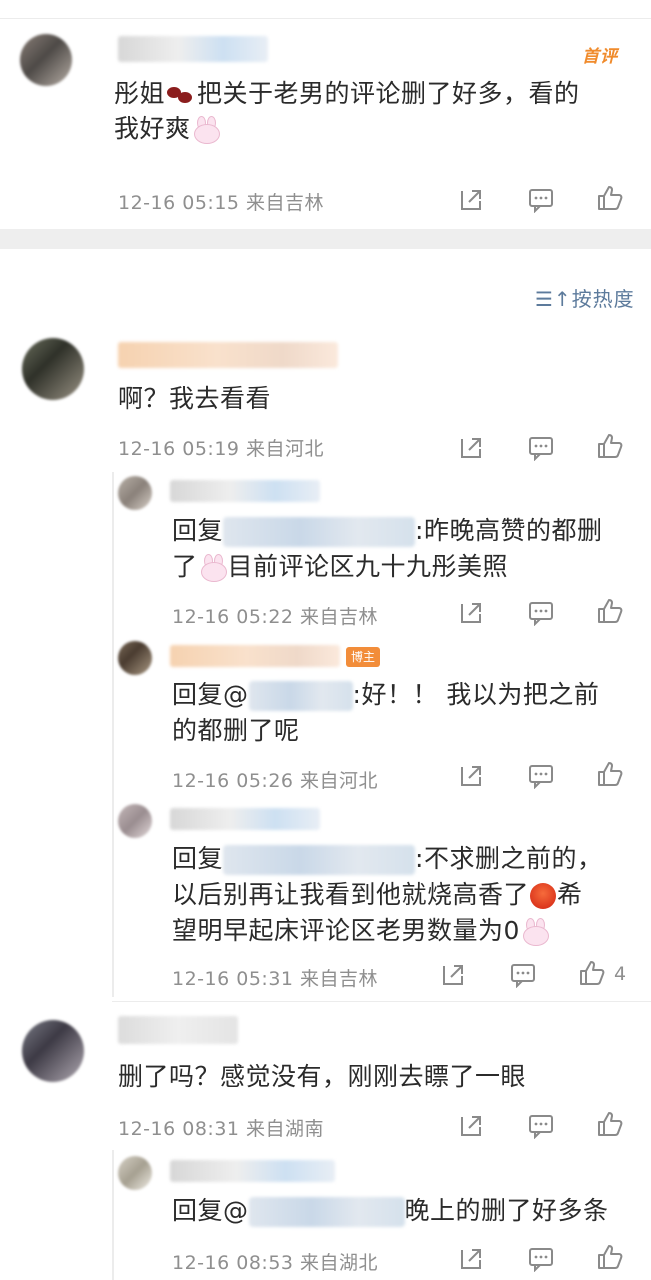  What do you see at coordinates (275, 781) in the screenshot?
I see `reply-meta: 12-16 05:26 来自河北` at bounding box center [275, 781].